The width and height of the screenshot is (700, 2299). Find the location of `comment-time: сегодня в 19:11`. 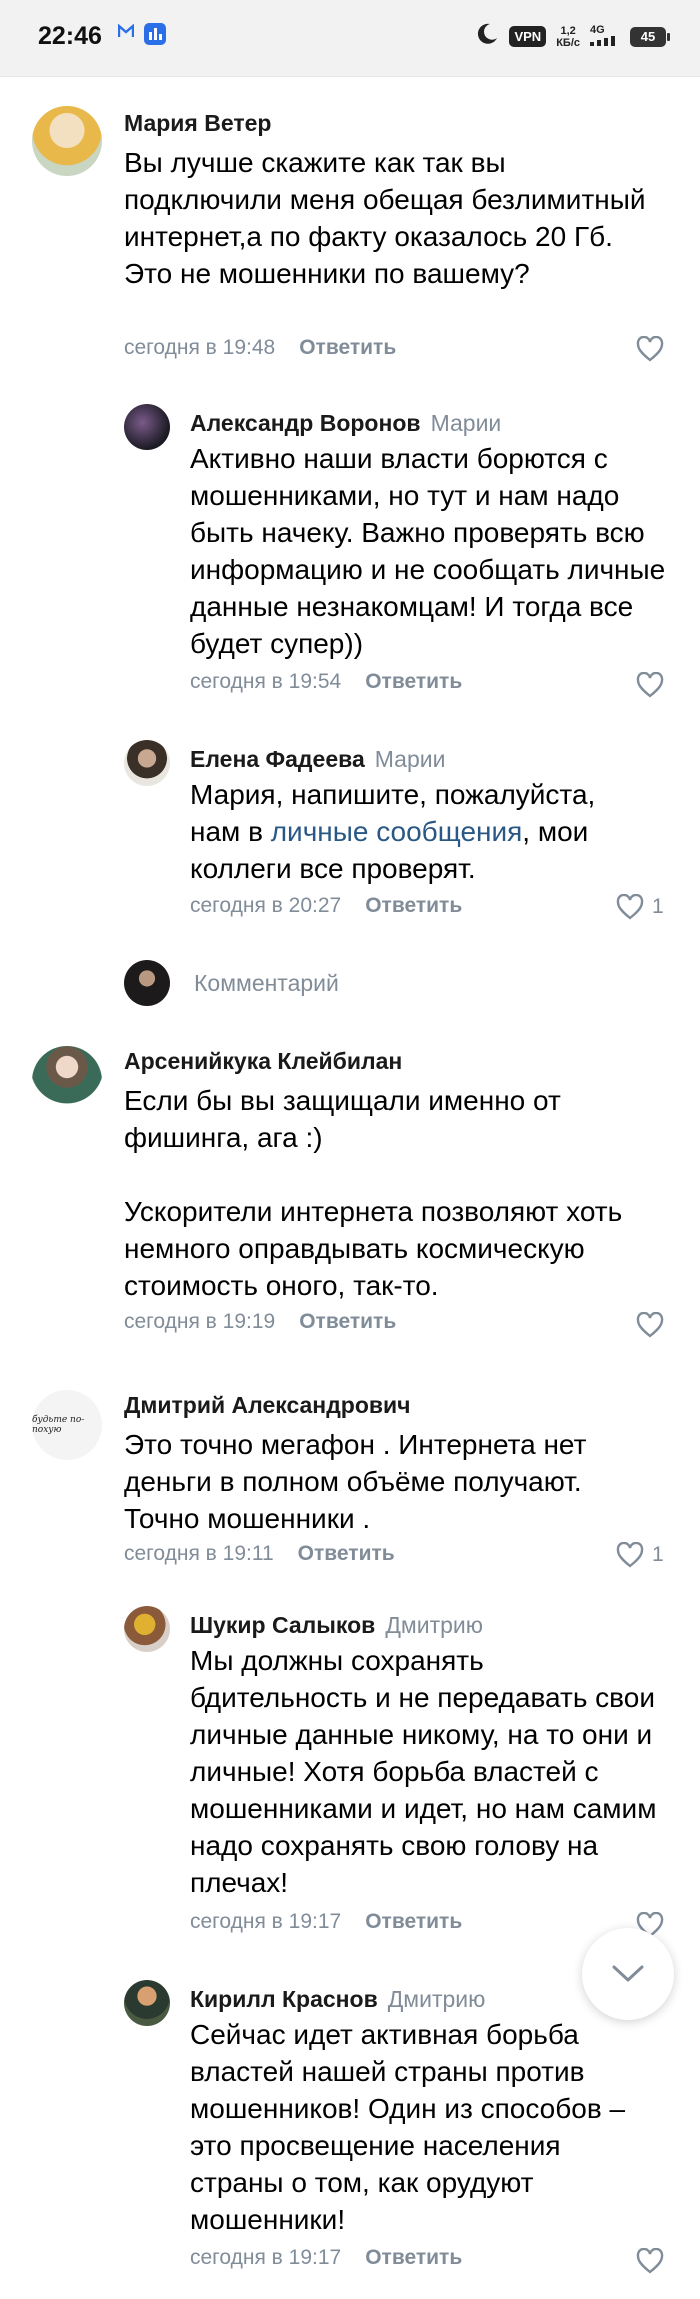

comment-time: сегодня в 19:11 is located at coordinates (199, 1553).